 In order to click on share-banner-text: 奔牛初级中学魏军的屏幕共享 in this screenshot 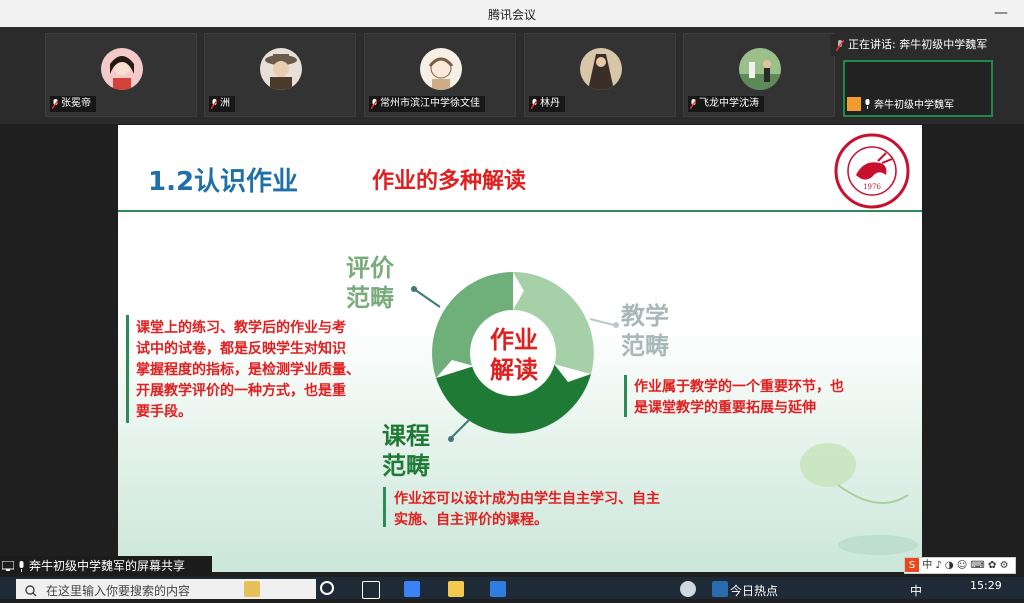, I will do `click(107, 566)`.